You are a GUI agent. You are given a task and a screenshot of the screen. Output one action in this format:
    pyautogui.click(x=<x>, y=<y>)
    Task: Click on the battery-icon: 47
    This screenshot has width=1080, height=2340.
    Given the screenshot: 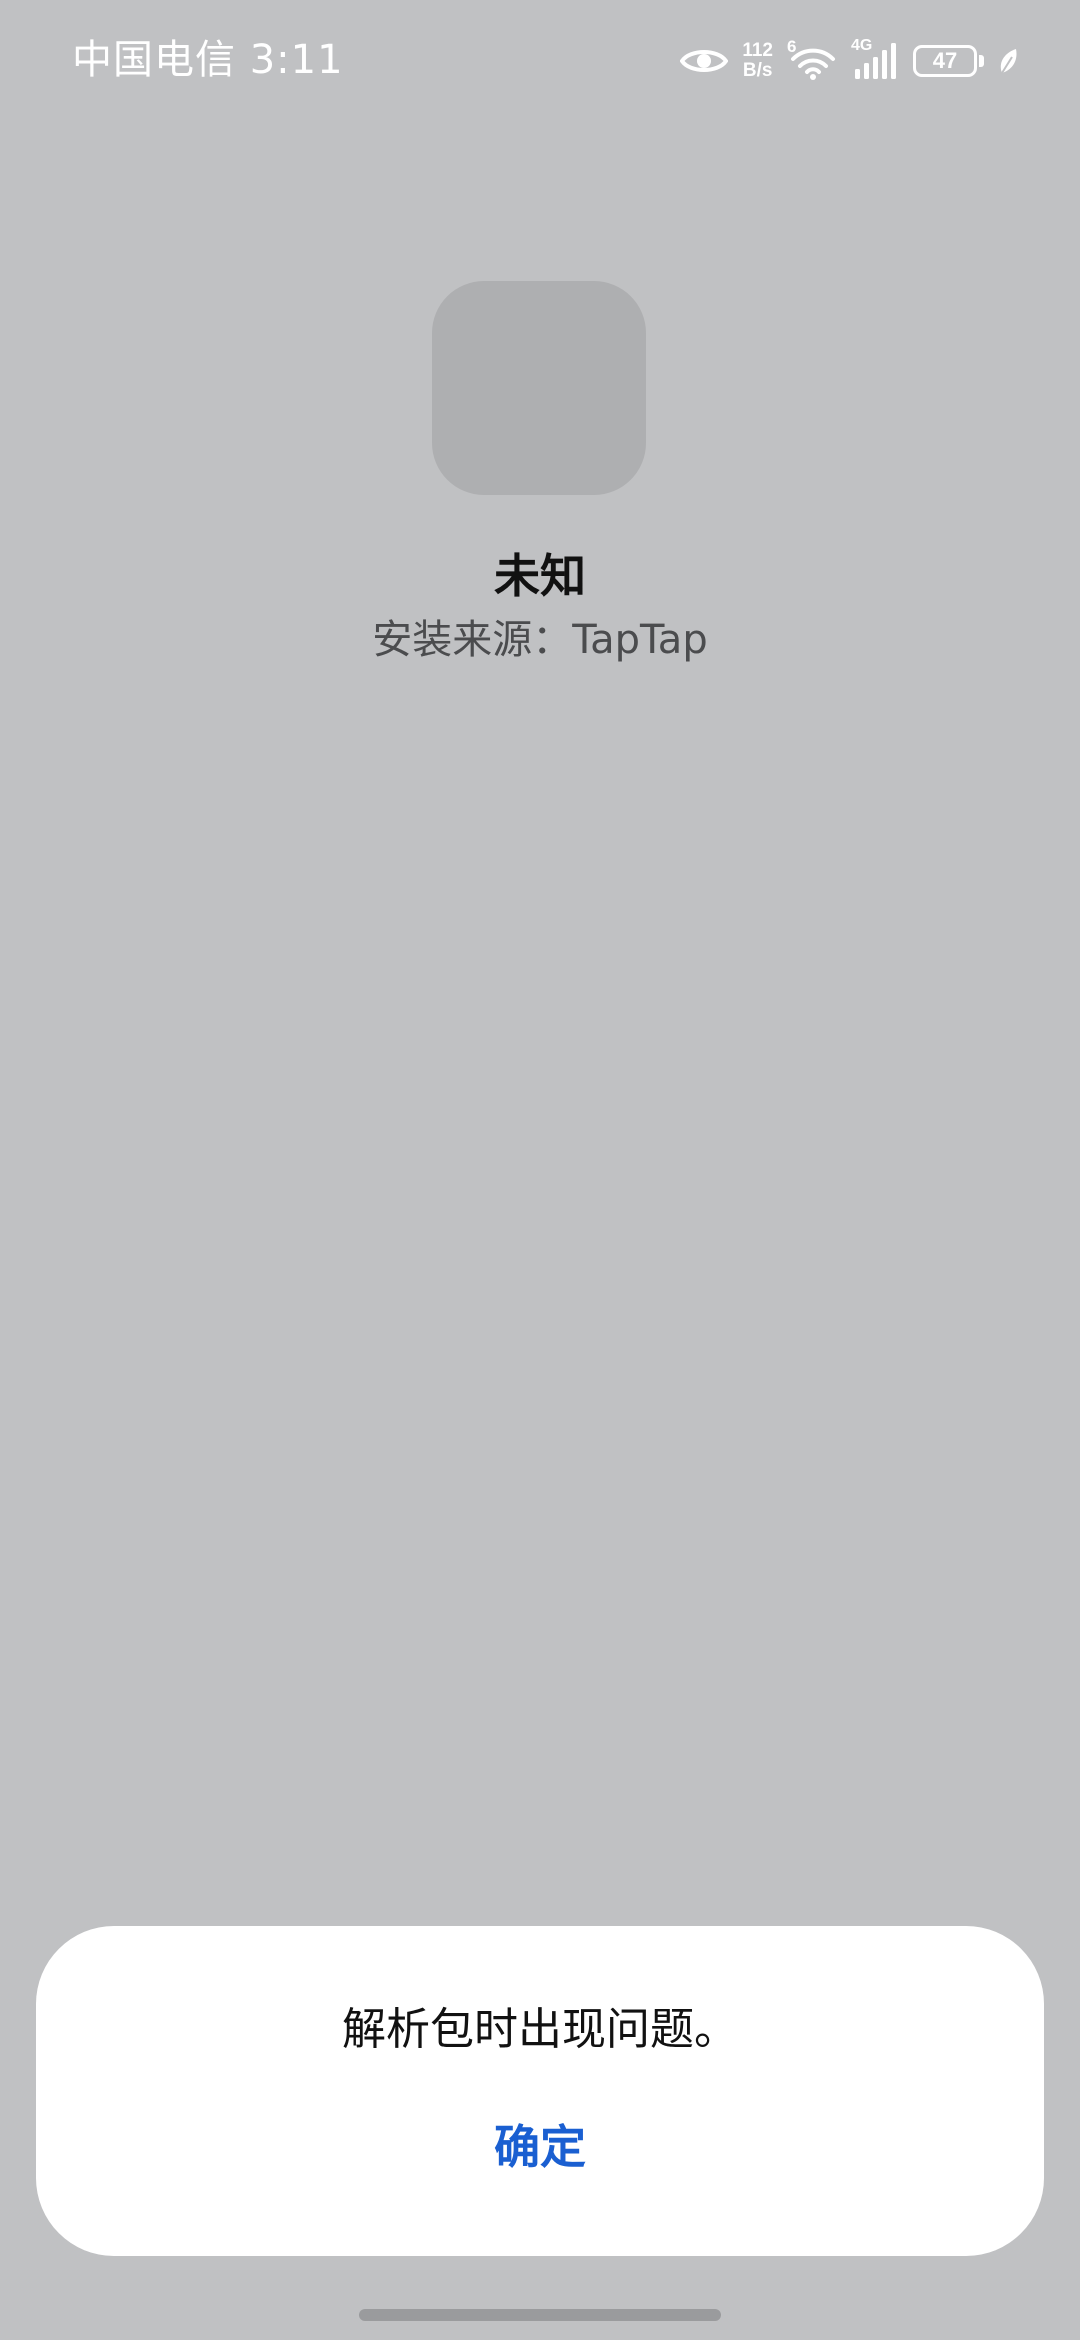 What is the action you would take?
    pyautogui.click(x=945, y=61)
    